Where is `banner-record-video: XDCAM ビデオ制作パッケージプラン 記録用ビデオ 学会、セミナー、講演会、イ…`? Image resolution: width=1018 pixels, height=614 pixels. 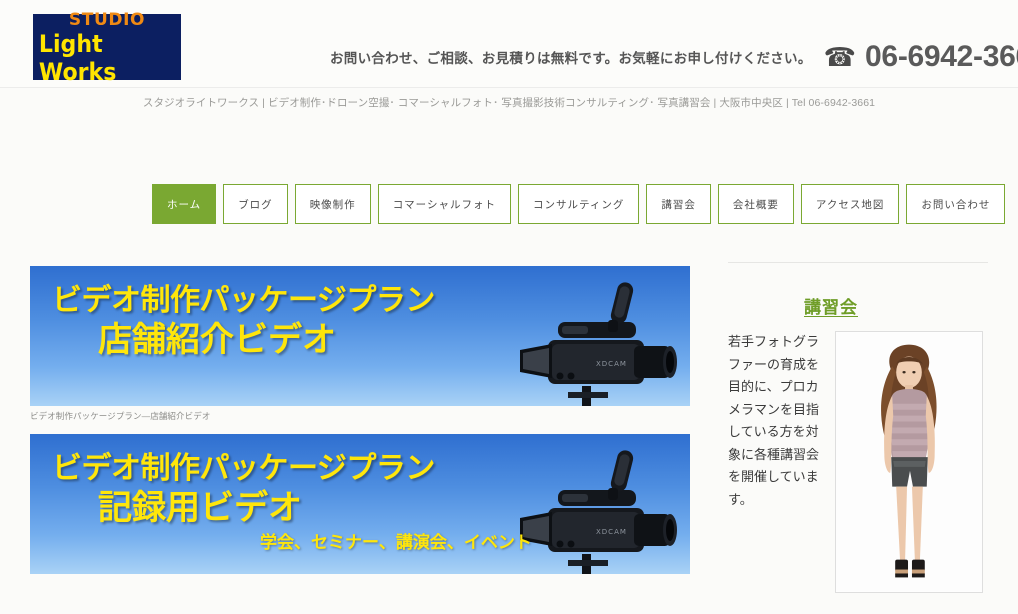
banner-record-video: XDCAM ビデオ制作パッケージプラン 記録用ビデオ 学会、セミナー、講演会、イ… is located at coordinates (360, 504).